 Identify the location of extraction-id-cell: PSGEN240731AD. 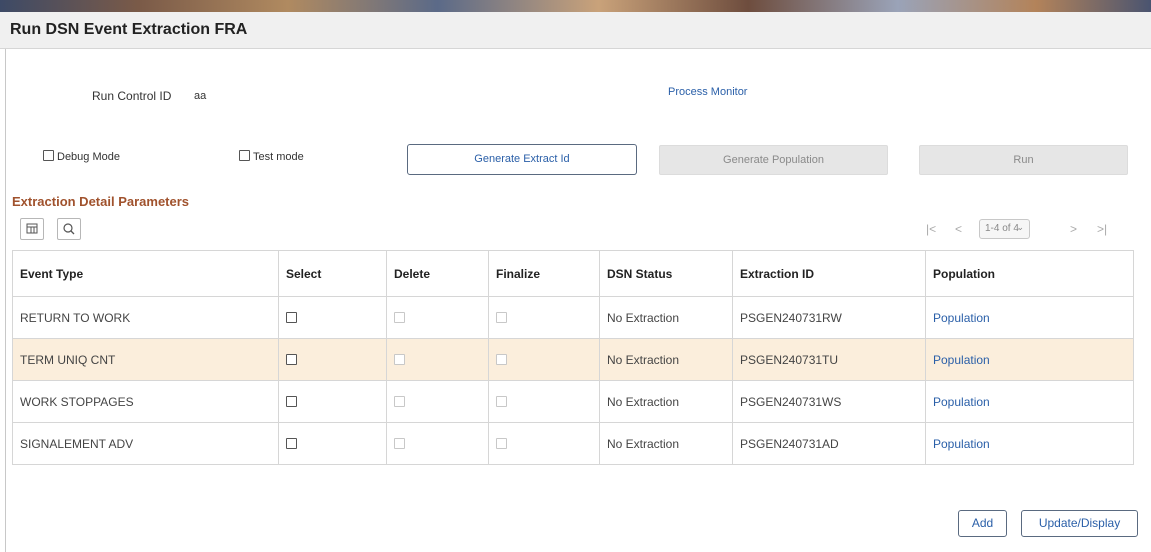
(829, 443).